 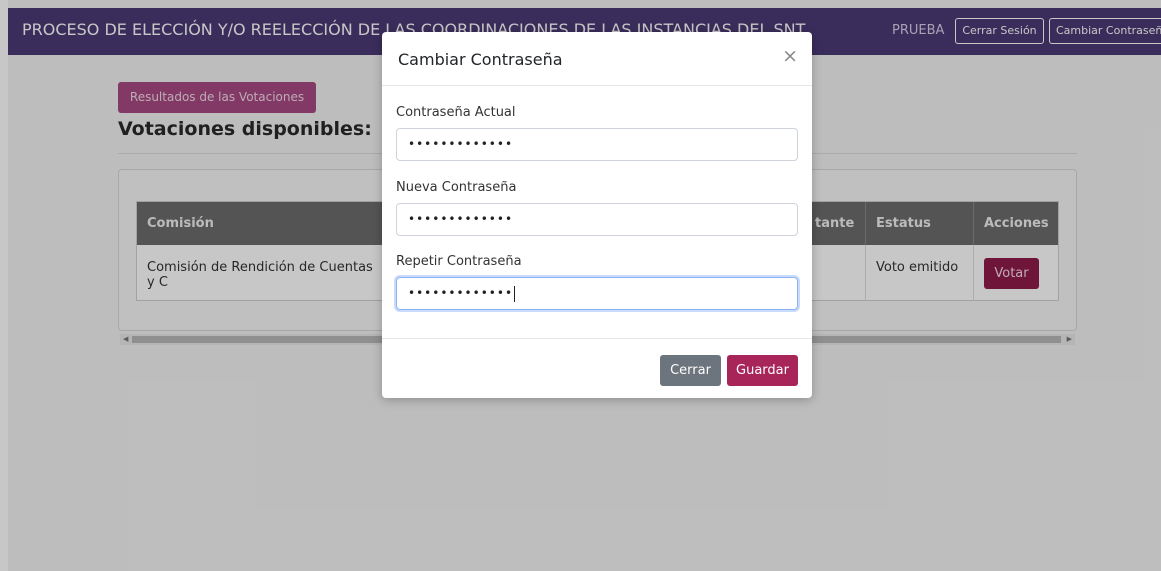 What do you see at coordinates (459, 261) in the screenshot?
I see `repeat-password-label: Repetir Contraseña` at bounding box center [459, 261].